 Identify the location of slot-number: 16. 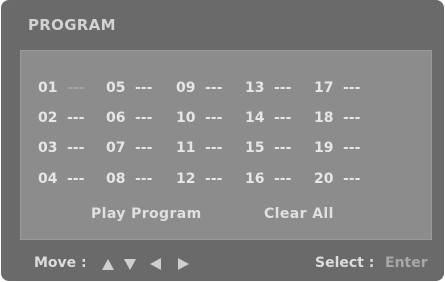
(255, 179).